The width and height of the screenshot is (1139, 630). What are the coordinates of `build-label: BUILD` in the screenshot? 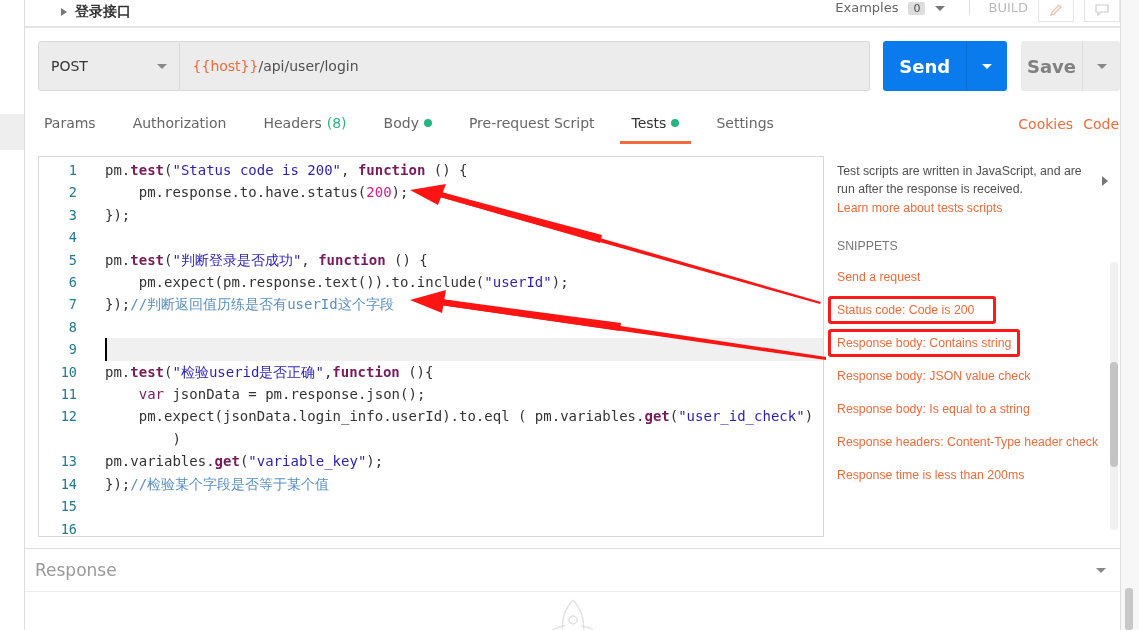 It's located at (998, 7).